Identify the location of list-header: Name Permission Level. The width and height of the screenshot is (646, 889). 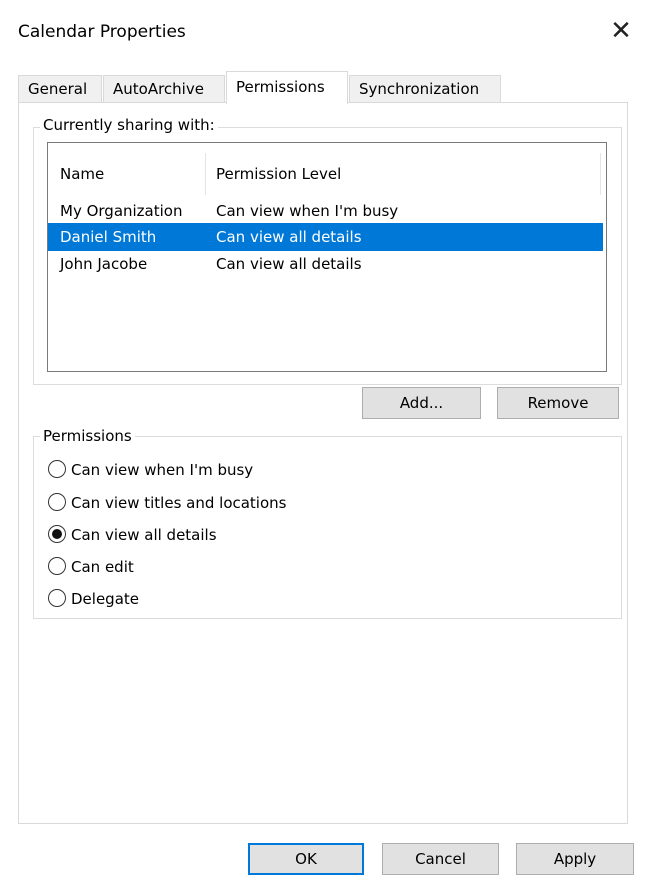
(327, 169).